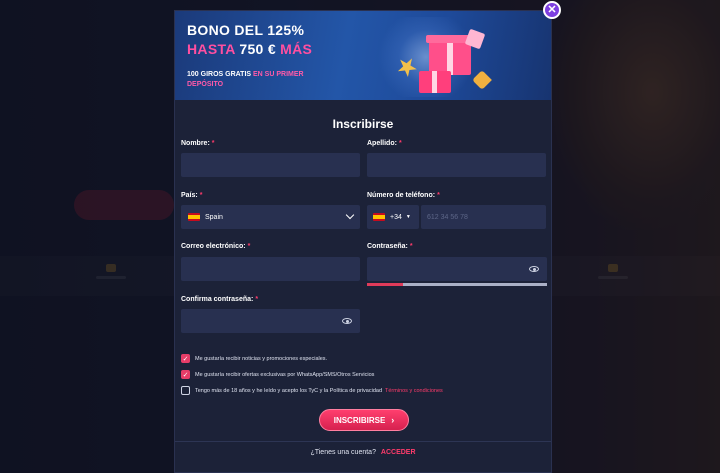 This screenshot has height=473, width=720. I want to click on email-label: Correo electrónico: *, so click(216, 246).